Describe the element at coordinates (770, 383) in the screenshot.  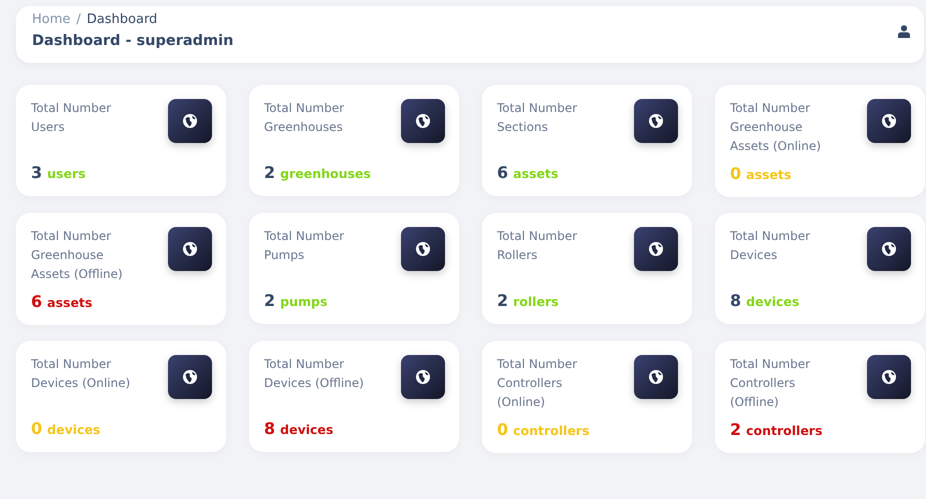
I see `card-title: Total Number Controllers (Offline)` at that location.